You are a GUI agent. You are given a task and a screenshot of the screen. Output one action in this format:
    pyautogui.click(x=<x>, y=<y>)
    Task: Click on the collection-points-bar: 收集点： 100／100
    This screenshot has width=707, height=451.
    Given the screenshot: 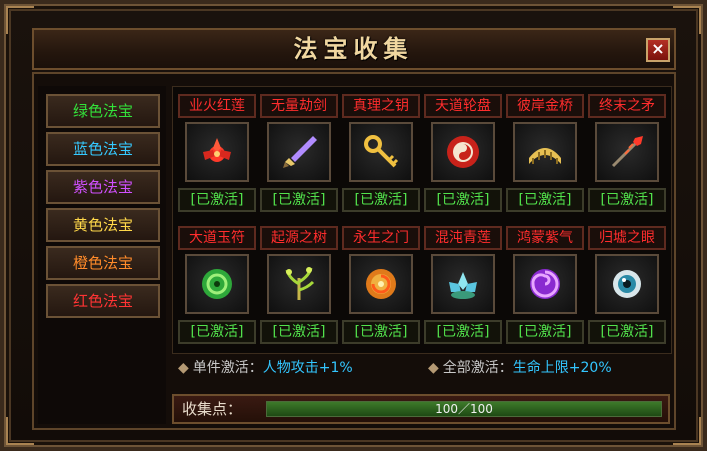 What is the action you would take?
    pyautogui.click(x=421, y=409)
    